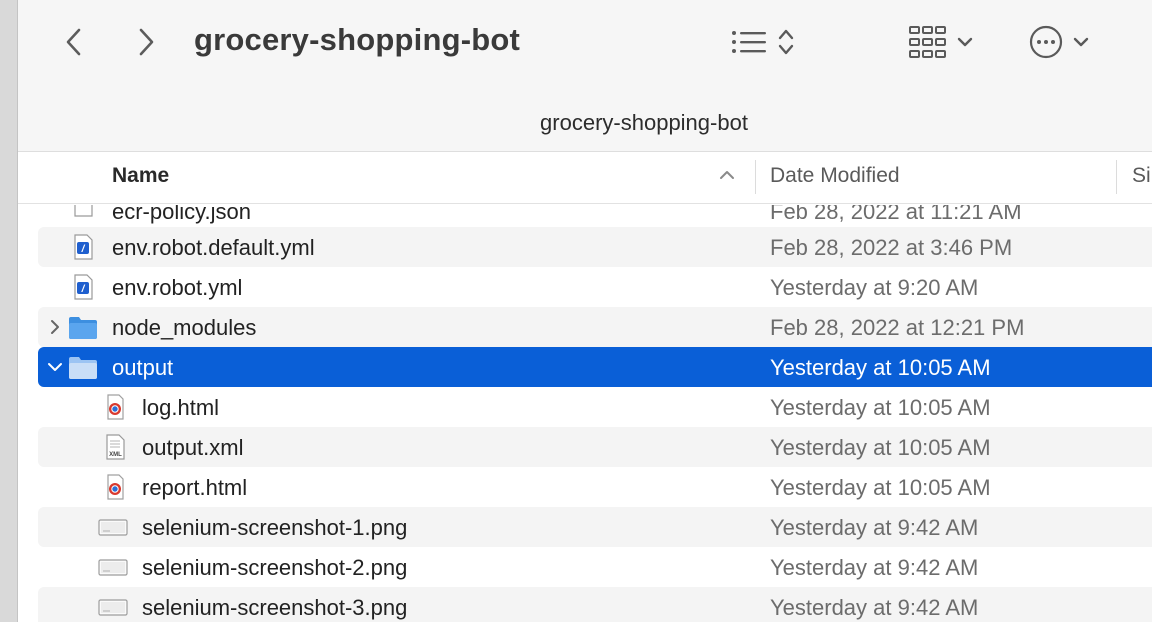 This screenshot has width=1152, height=622. I want to click on view-options-button, so click(763, 42).